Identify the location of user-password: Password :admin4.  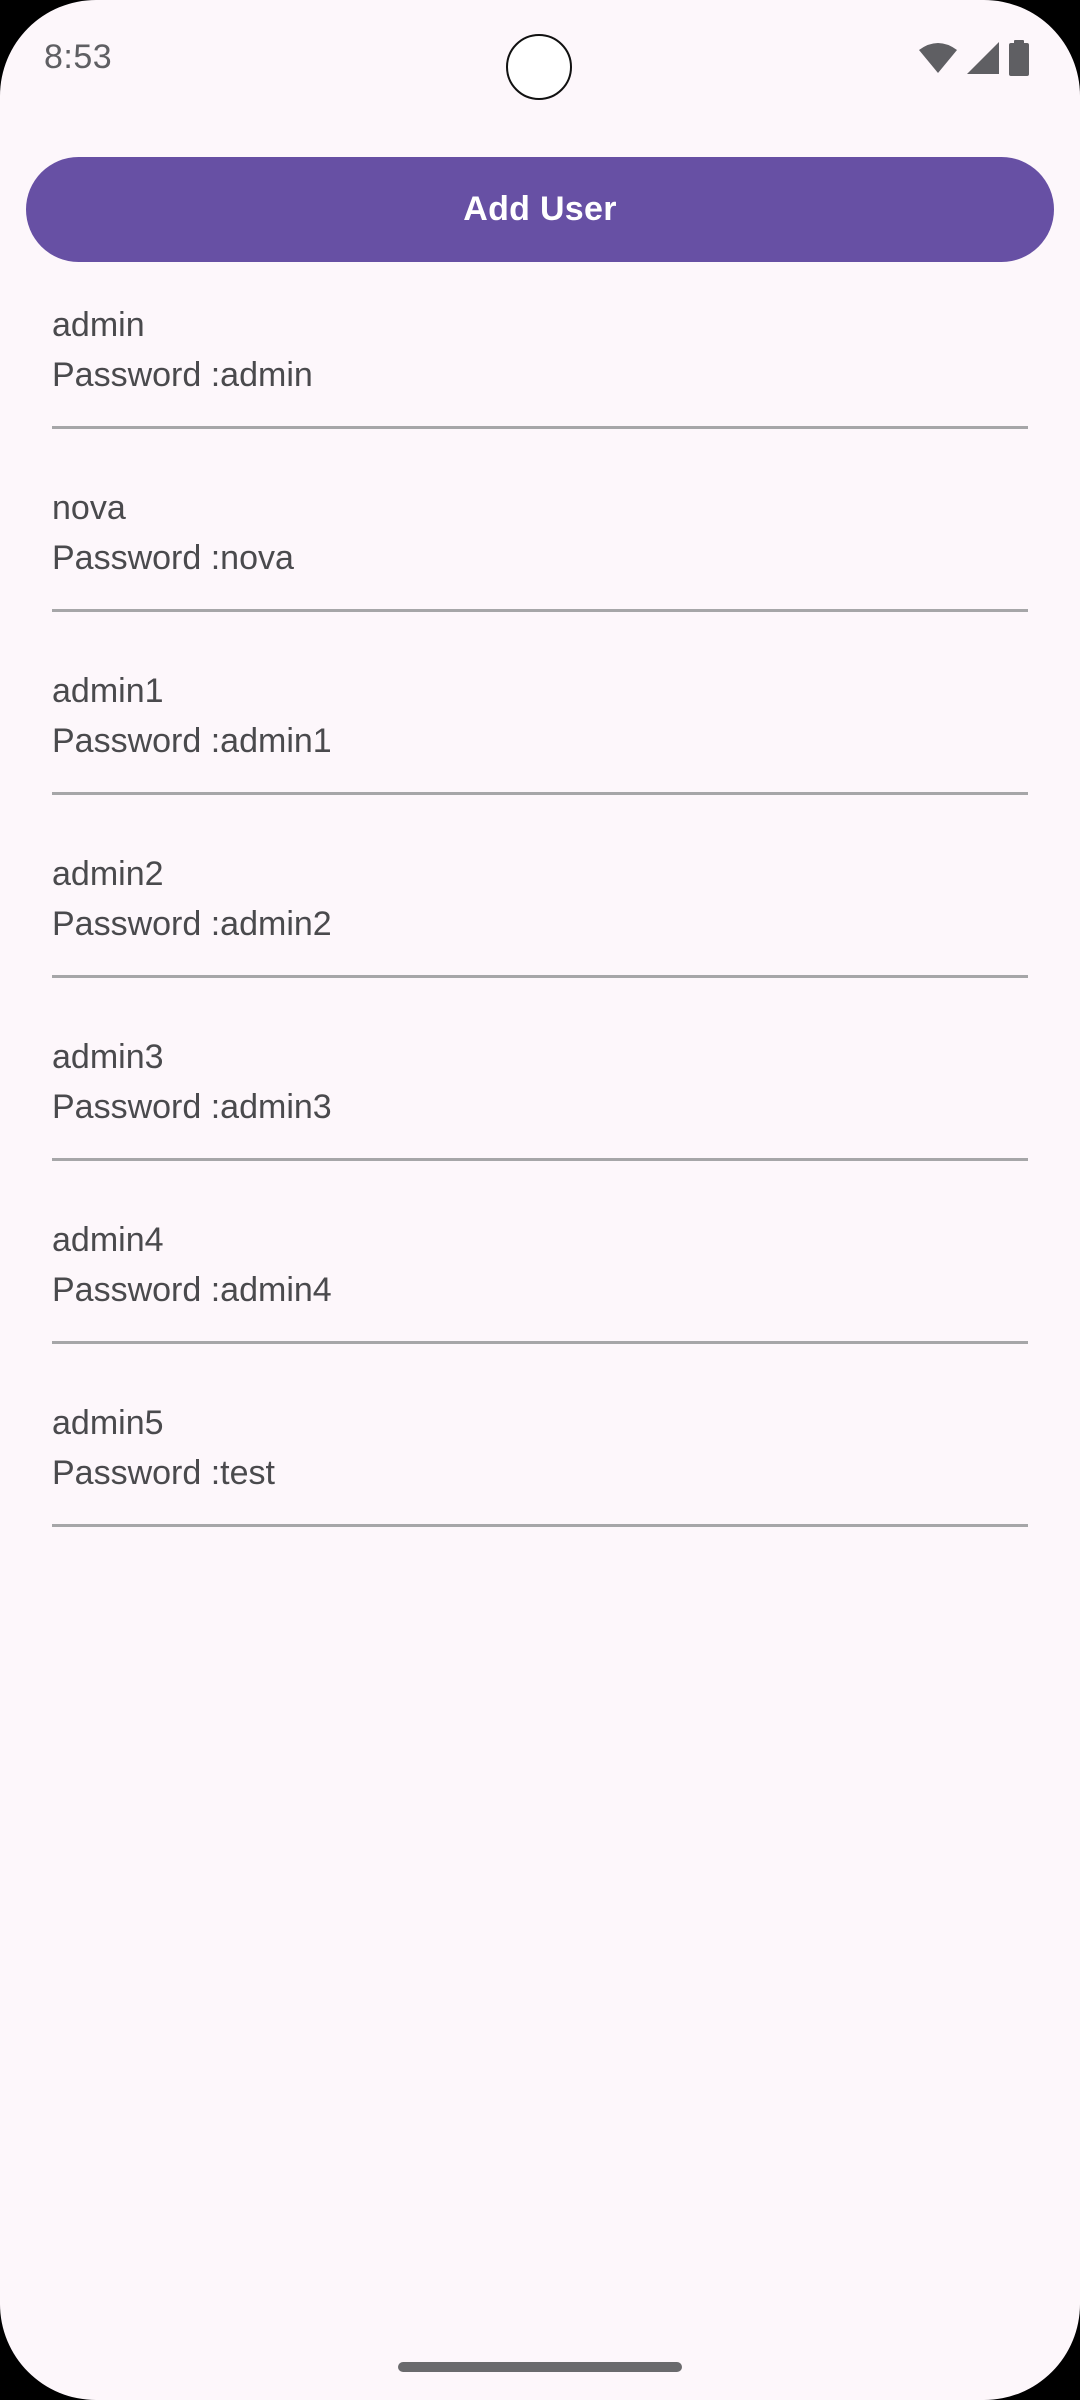
(192, 1290).